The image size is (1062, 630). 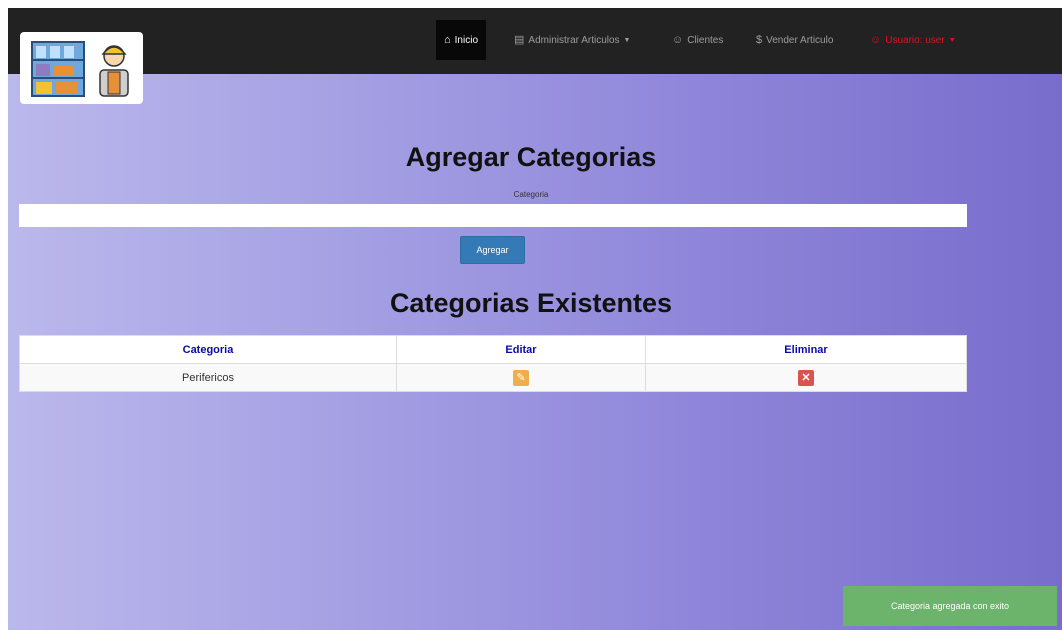 What do you see at coordinates (800, 40) in the screenshot?
I see `nav-item-label: Vender Articulo` at bounding box center [800, 40].